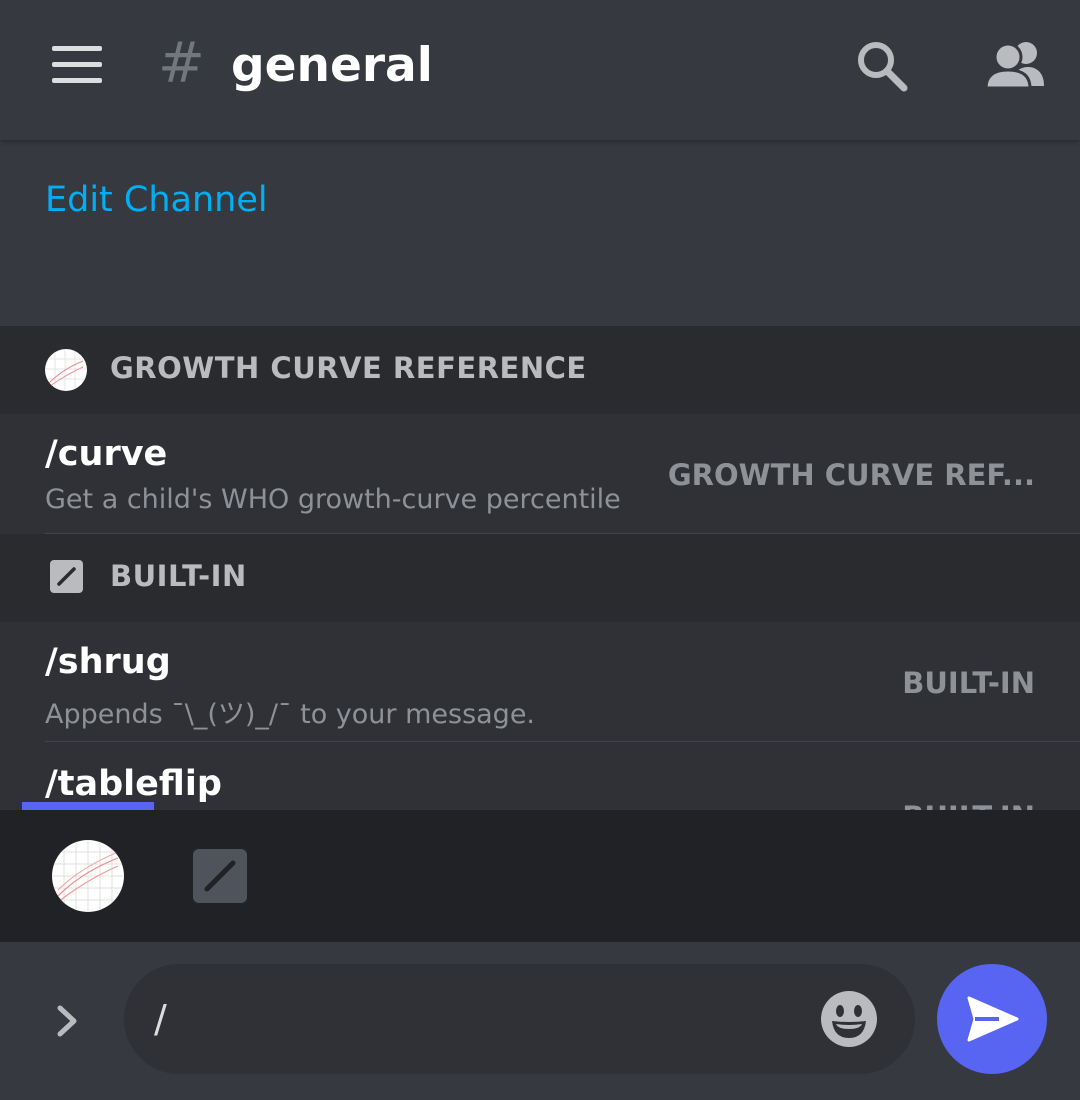 The width and height of the screenshot is (1080, 1100). I want to click on edit-channel-link: Edit Channel, so click(156, 200).